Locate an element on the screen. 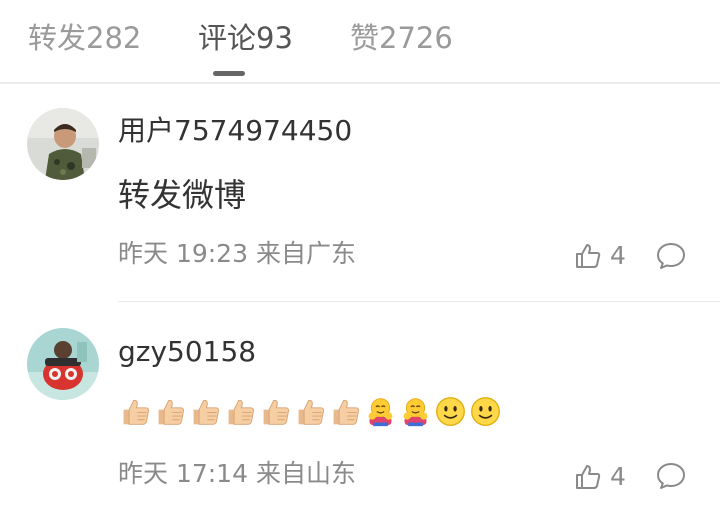  comment-divider is located at coordinates (419, 301).